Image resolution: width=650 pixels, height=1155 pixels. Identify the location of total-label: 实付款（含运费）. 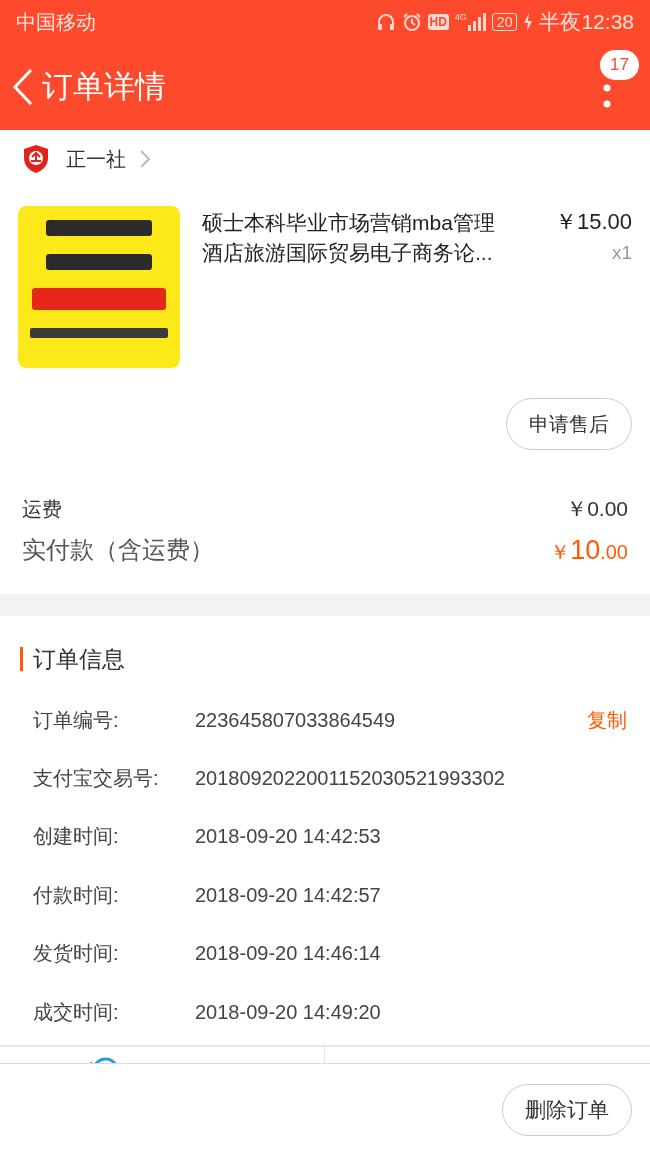
(118, 550).